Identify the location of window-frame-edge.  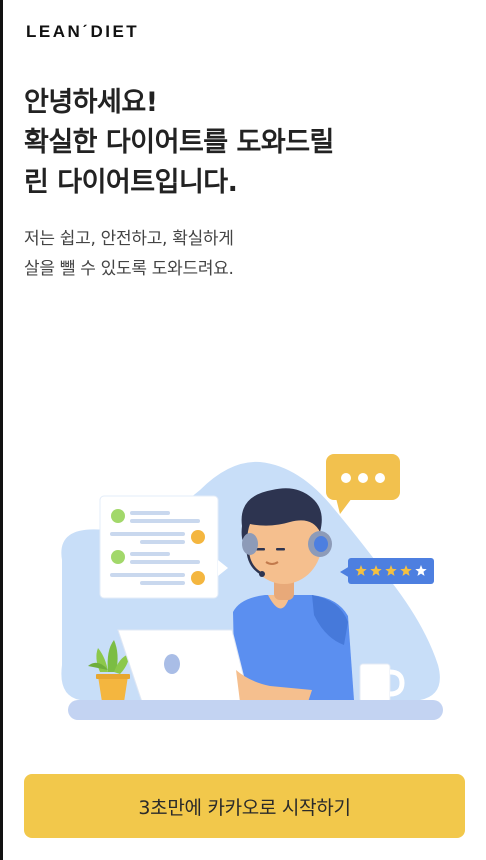
(1, 430).